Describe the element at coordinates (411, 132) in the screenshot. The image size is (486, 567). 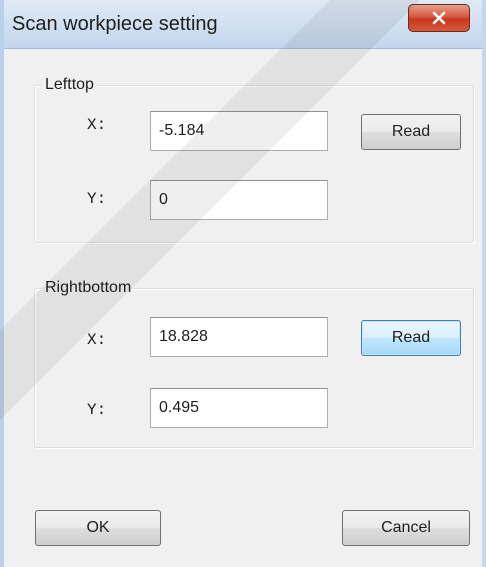
I see `lefttop-read-button: Read` at that location.